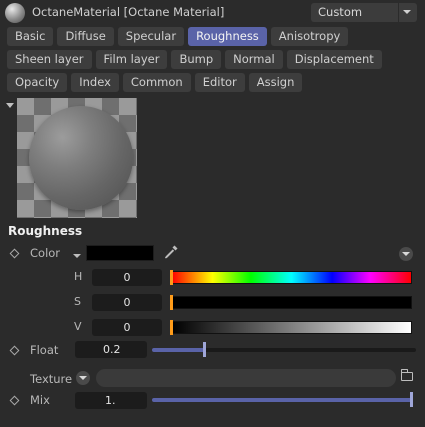 This screenshot has width=425, height=427. Describe the element at coordinates (77, 301) in the screenshot. I see `s-label: S` at that location.